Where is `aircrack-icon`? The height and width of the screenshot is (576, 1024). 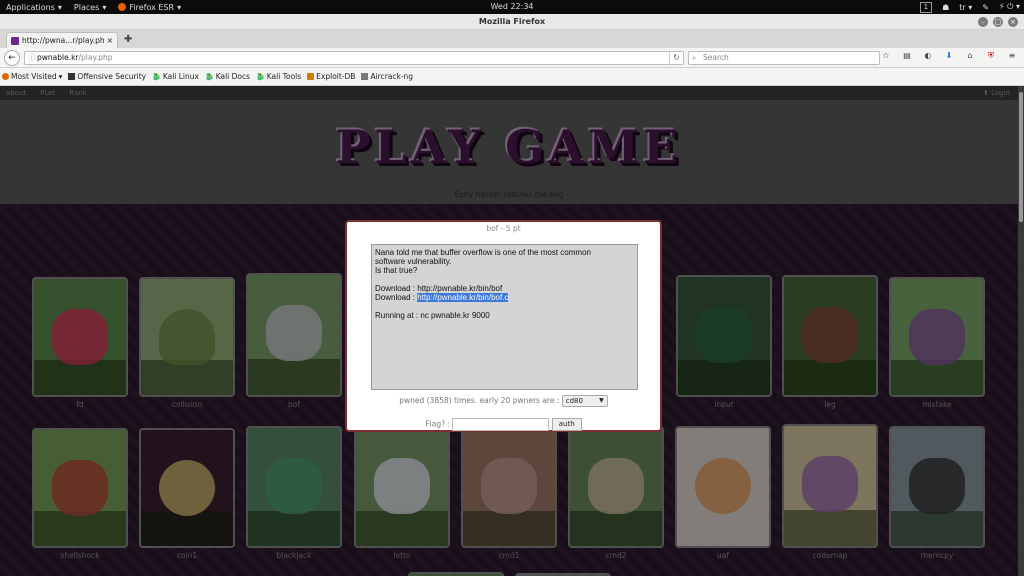
aircrack-icon is located at coordinates (365, 76).